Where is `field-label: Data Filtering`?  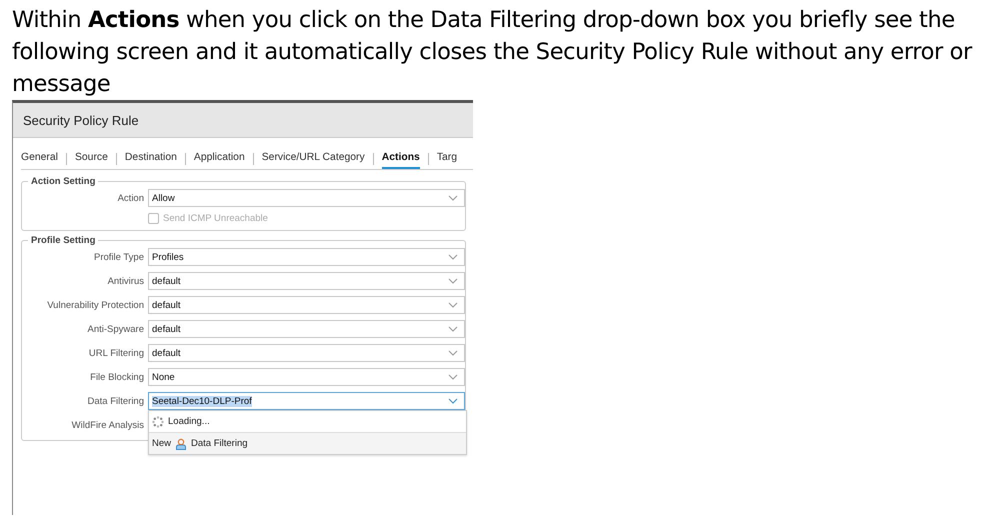 field-label: Data Filtering is located at coordinates (116, 401).